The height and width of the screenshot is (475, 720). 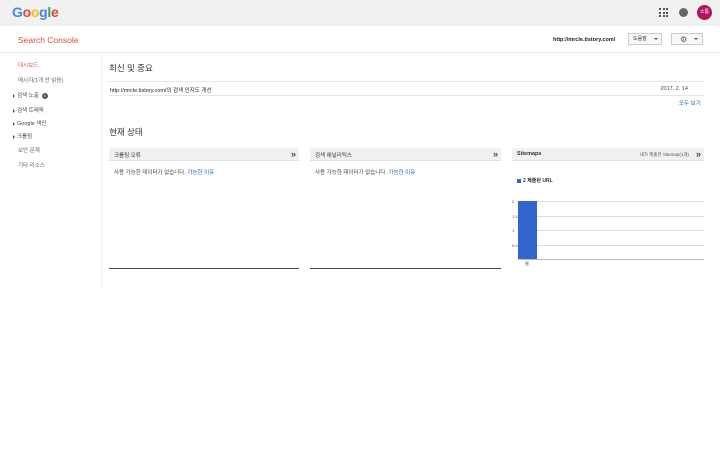 I want to click on legend-swatch, so click(x=519, y=180).